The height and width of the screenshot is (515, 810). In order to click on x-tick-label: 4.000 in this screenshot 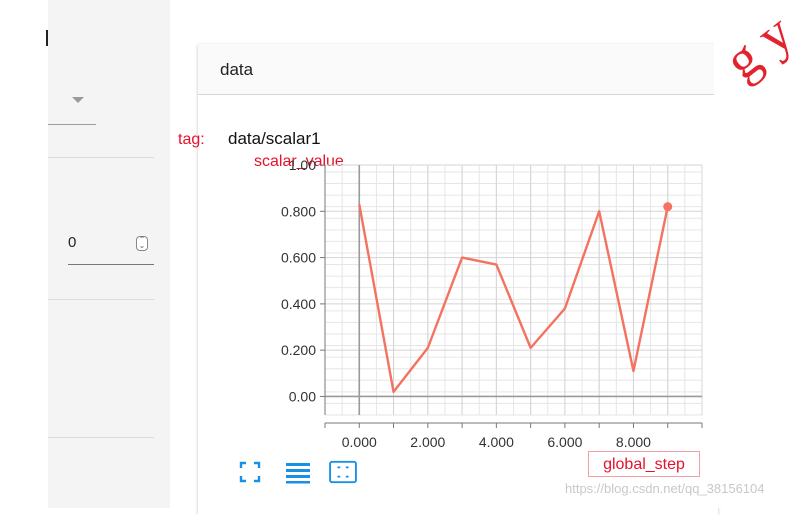, I will do `click(496, 442)`.